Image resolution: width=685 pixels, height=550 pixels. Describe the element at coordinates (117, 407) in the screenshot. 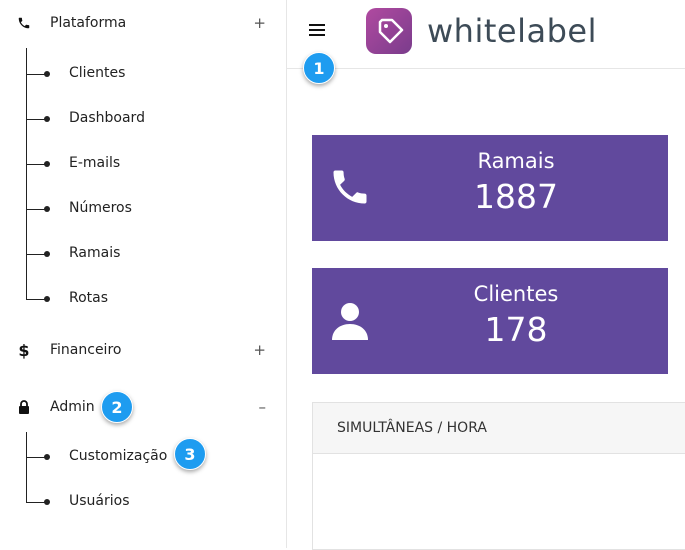

I see `step-marker-2: 2` at that location.